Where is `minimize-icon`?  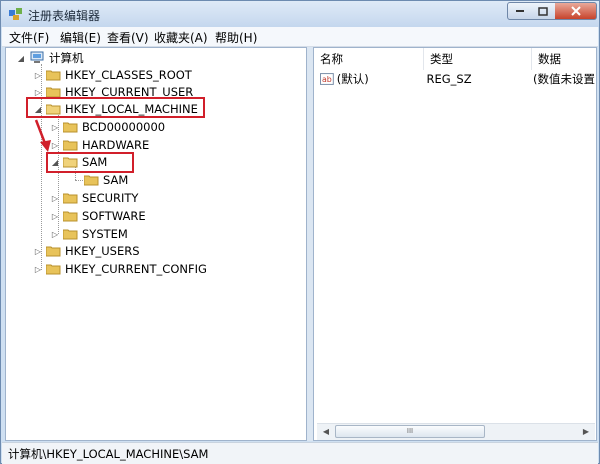 minimize-icon is located at coordinates (519, 11).